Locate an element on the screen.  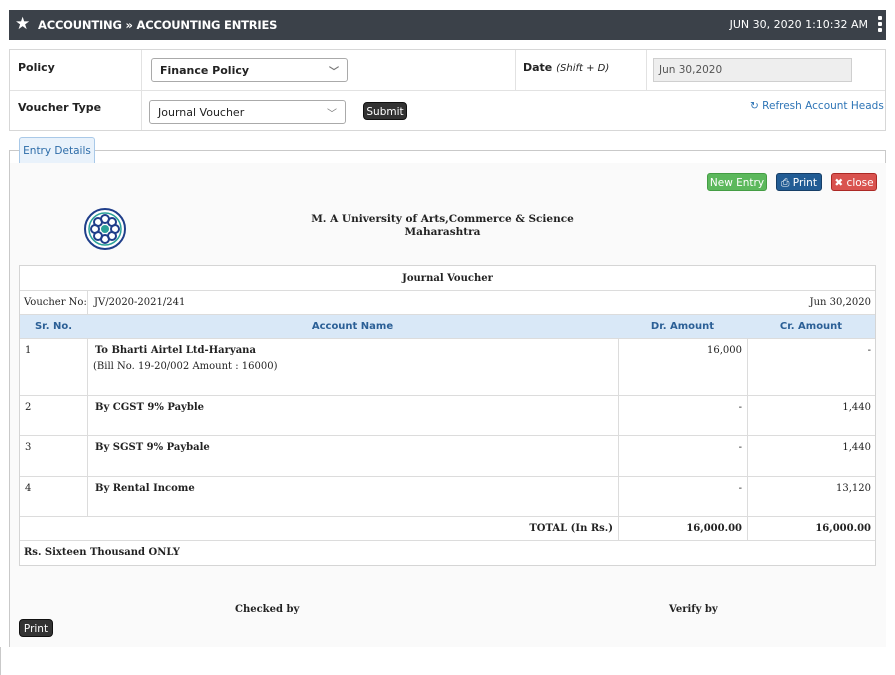
voucher-type-select: Journal Voucher ﹀ is located at coordinates (247, 112).